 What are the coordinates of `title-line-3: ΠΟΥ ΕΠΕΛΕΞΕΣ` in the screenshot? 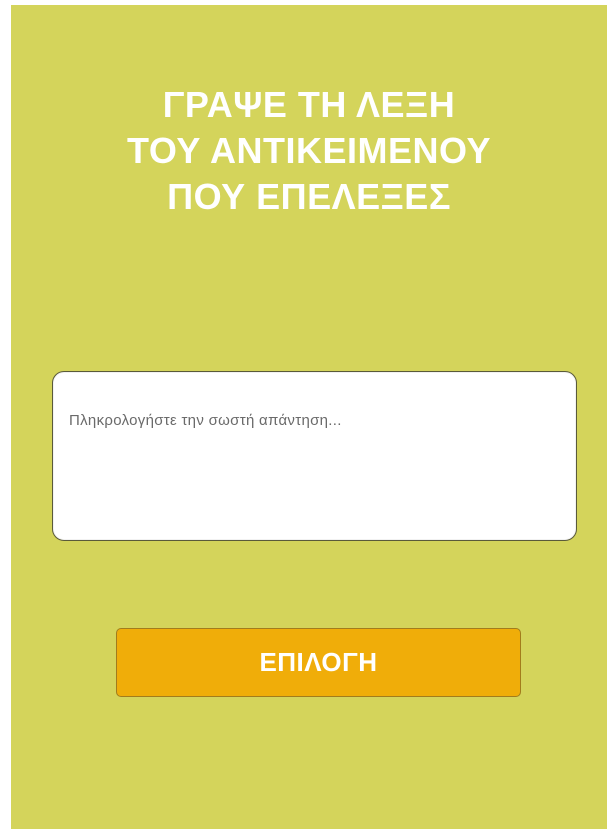 It's located at (309, 196).